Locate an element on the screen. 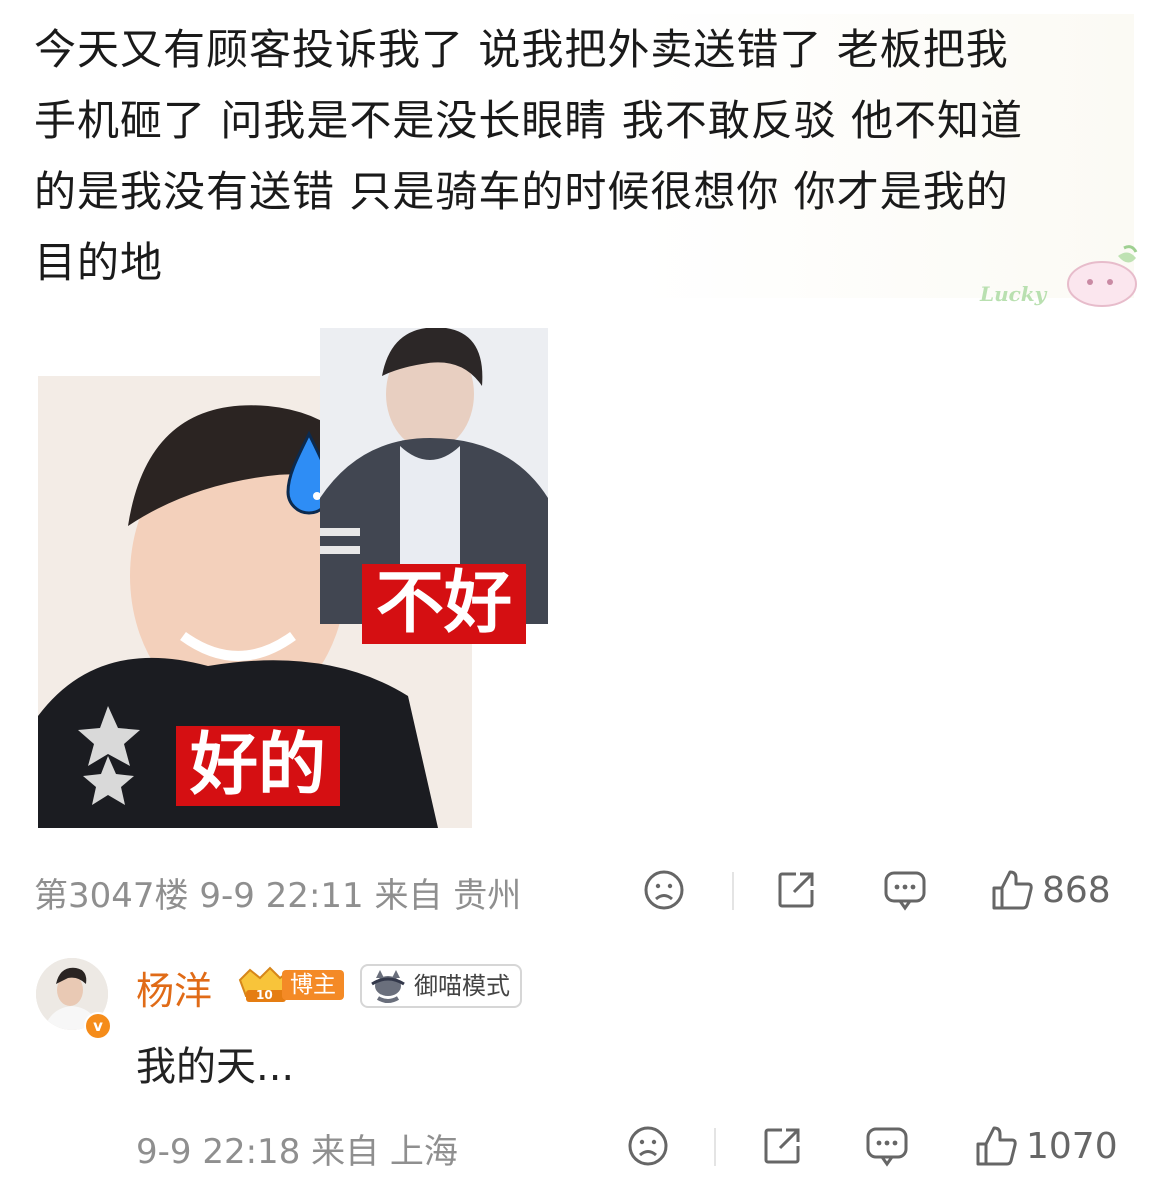 The height and width of the screenshot is (1188, 1170). blogger-badge-label: 博主 is located at coordinates (313, 985).